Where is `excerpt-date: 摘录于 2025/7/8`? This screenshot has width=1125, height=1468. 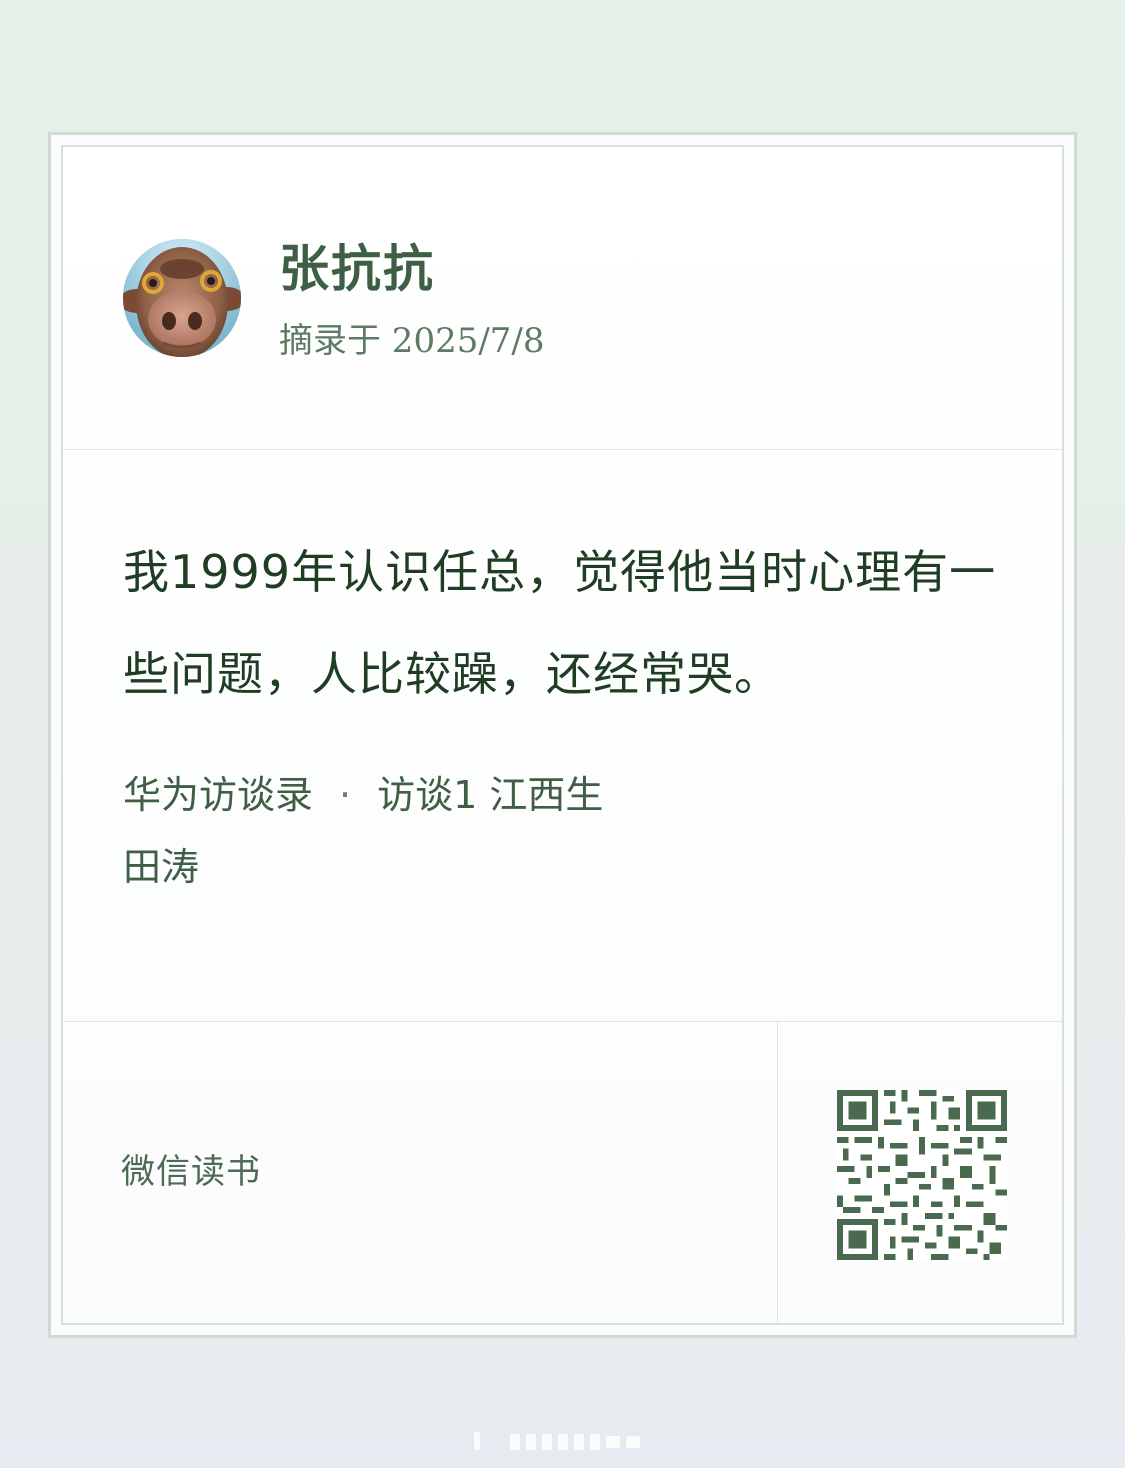 excerpt-date: 摘录于 2025/7/8 is located at coordinates (412, 341).